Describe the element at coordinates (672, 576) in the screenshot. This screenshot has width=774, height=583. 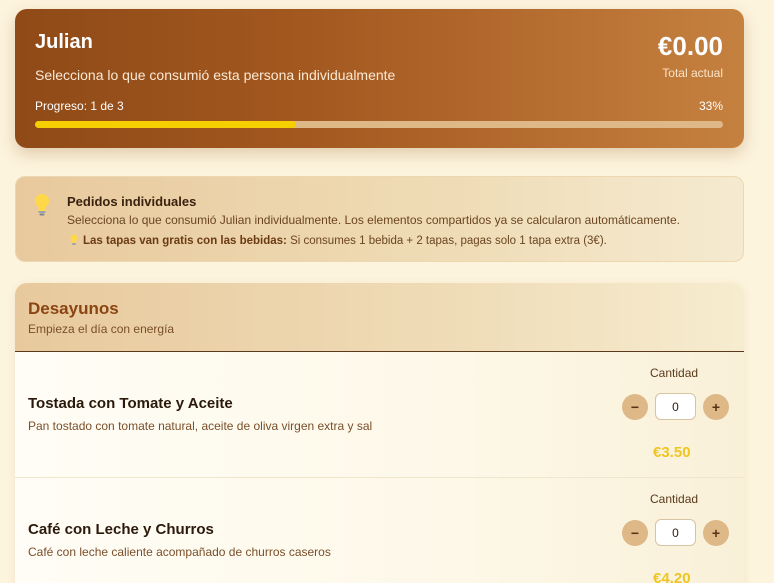
I see `item-price: €4.20` at that location.